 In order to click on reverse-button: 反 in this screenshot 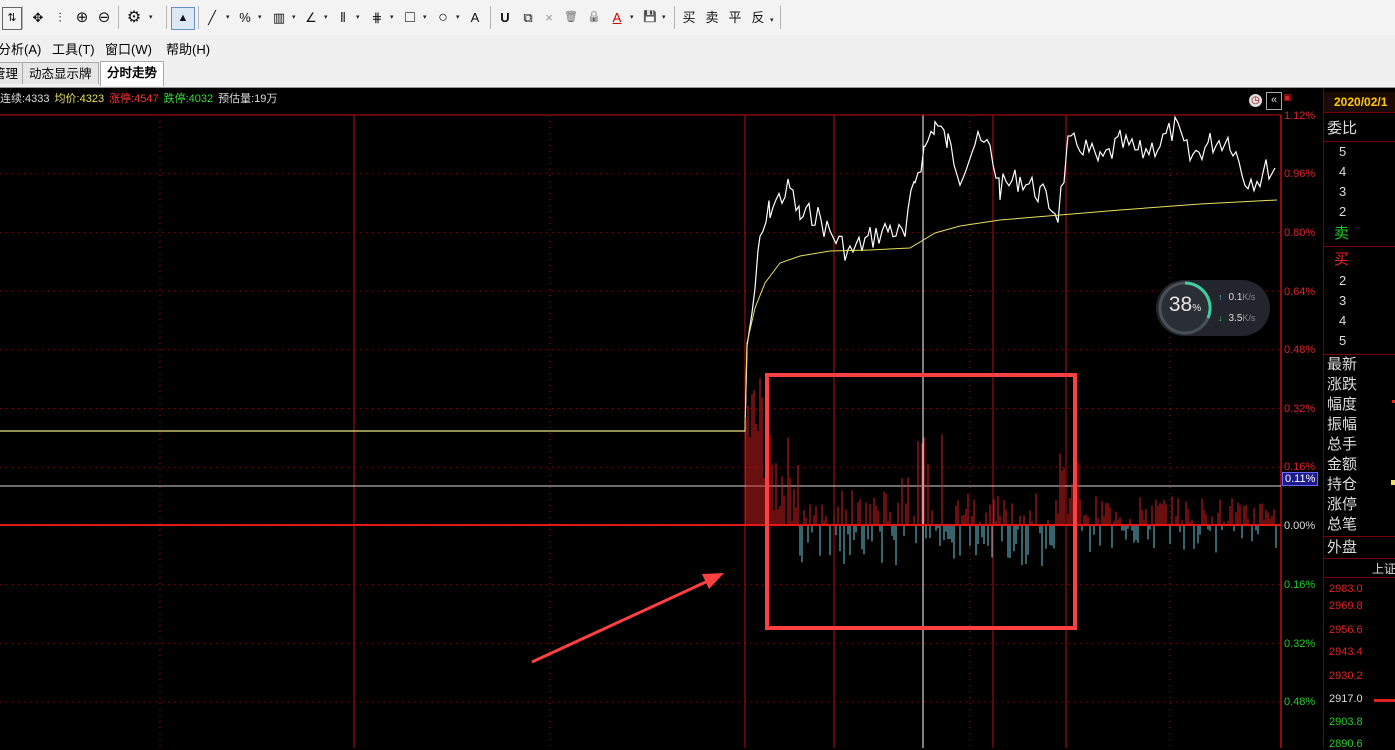, I will do `click(758, 17)`.